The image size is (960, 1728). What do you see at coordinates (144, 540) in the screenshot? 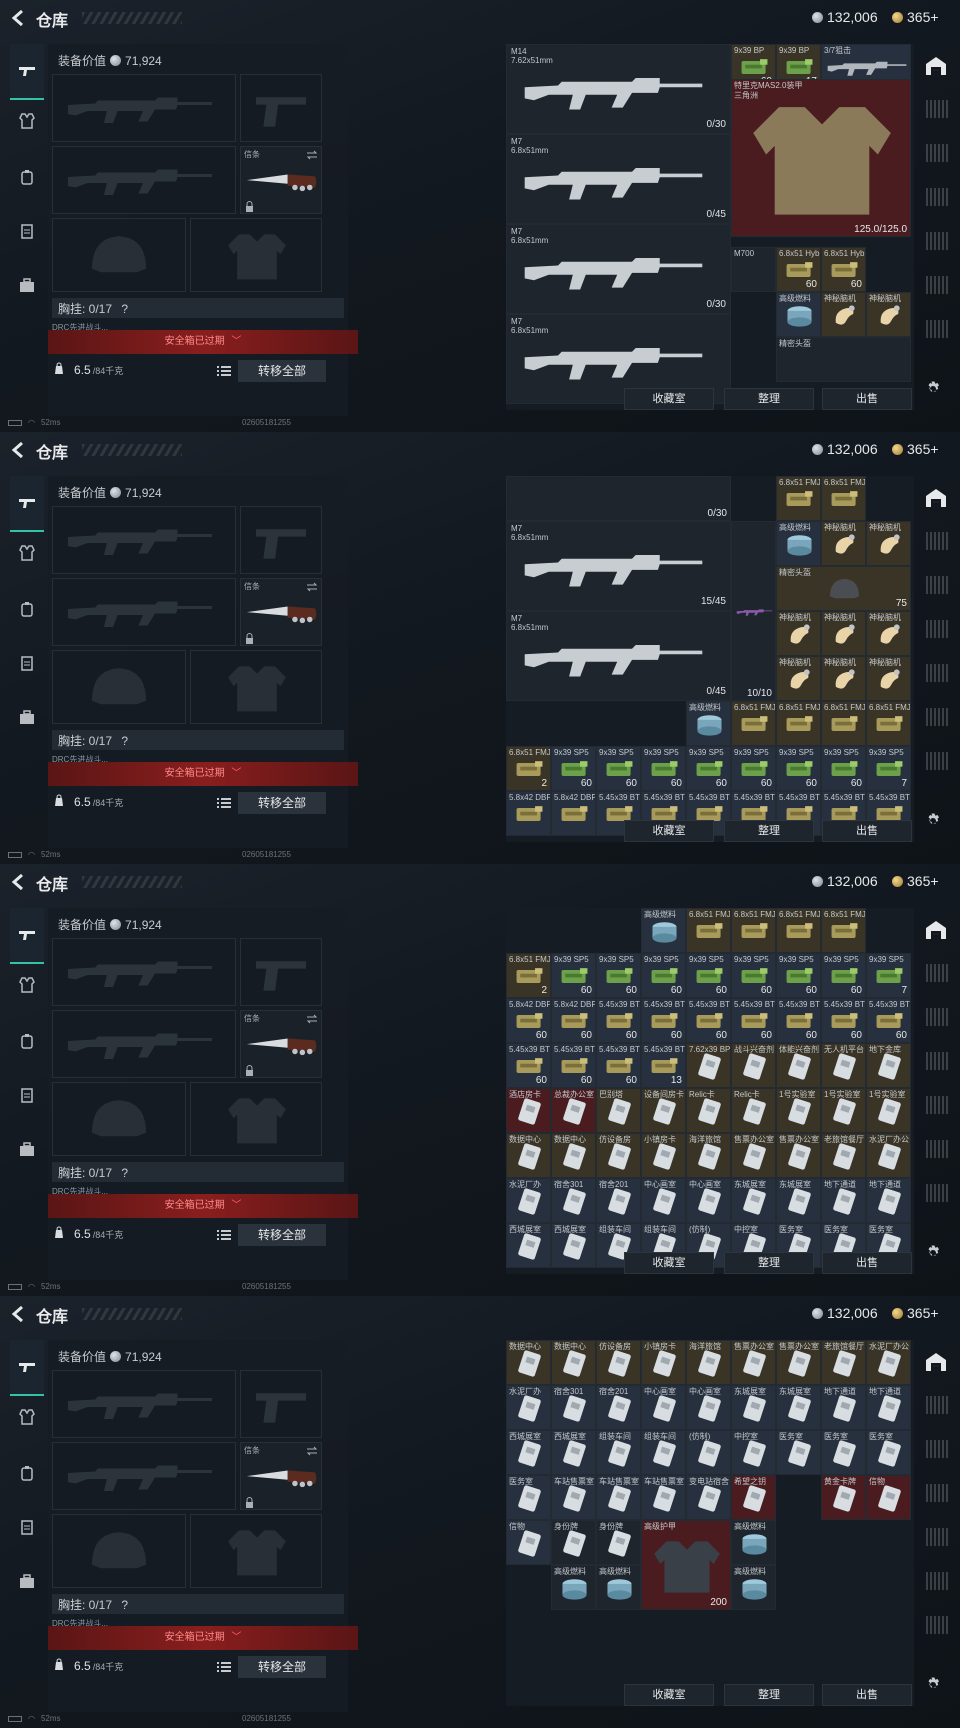
I see `primary-weapon-slot` at bounding box center [144, 540].